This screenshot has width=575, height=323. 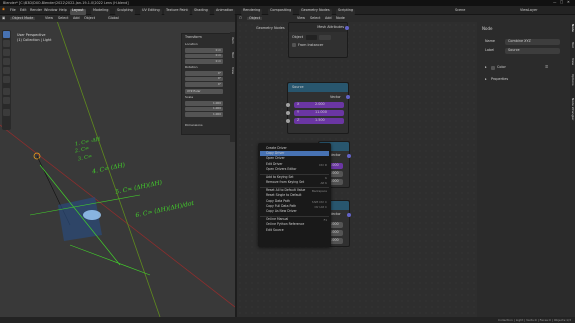 What do you see at coordinates (204, 50) in the screenshot?
I see `location-x-field: 0 m` at bounding box center [204, 50].